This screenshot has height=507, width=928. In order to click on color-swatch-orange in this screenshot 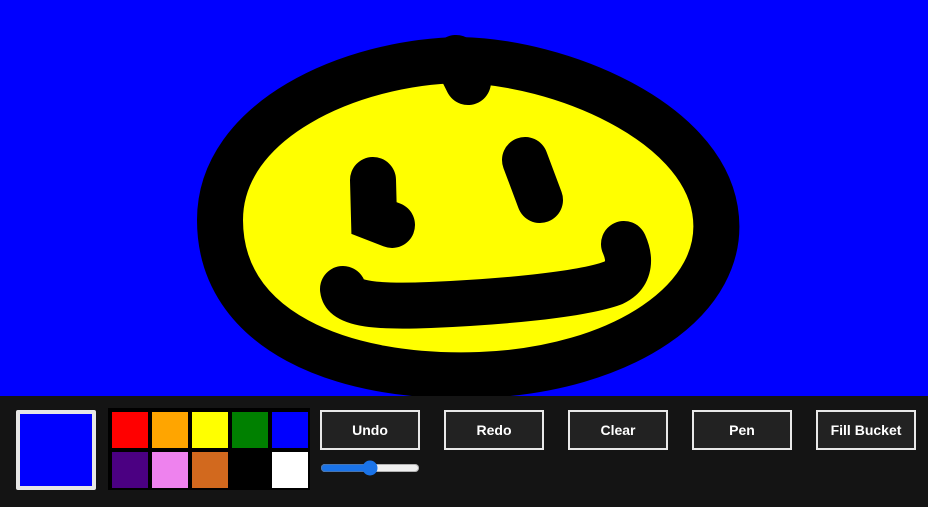, I will do `click(170, 430)`.